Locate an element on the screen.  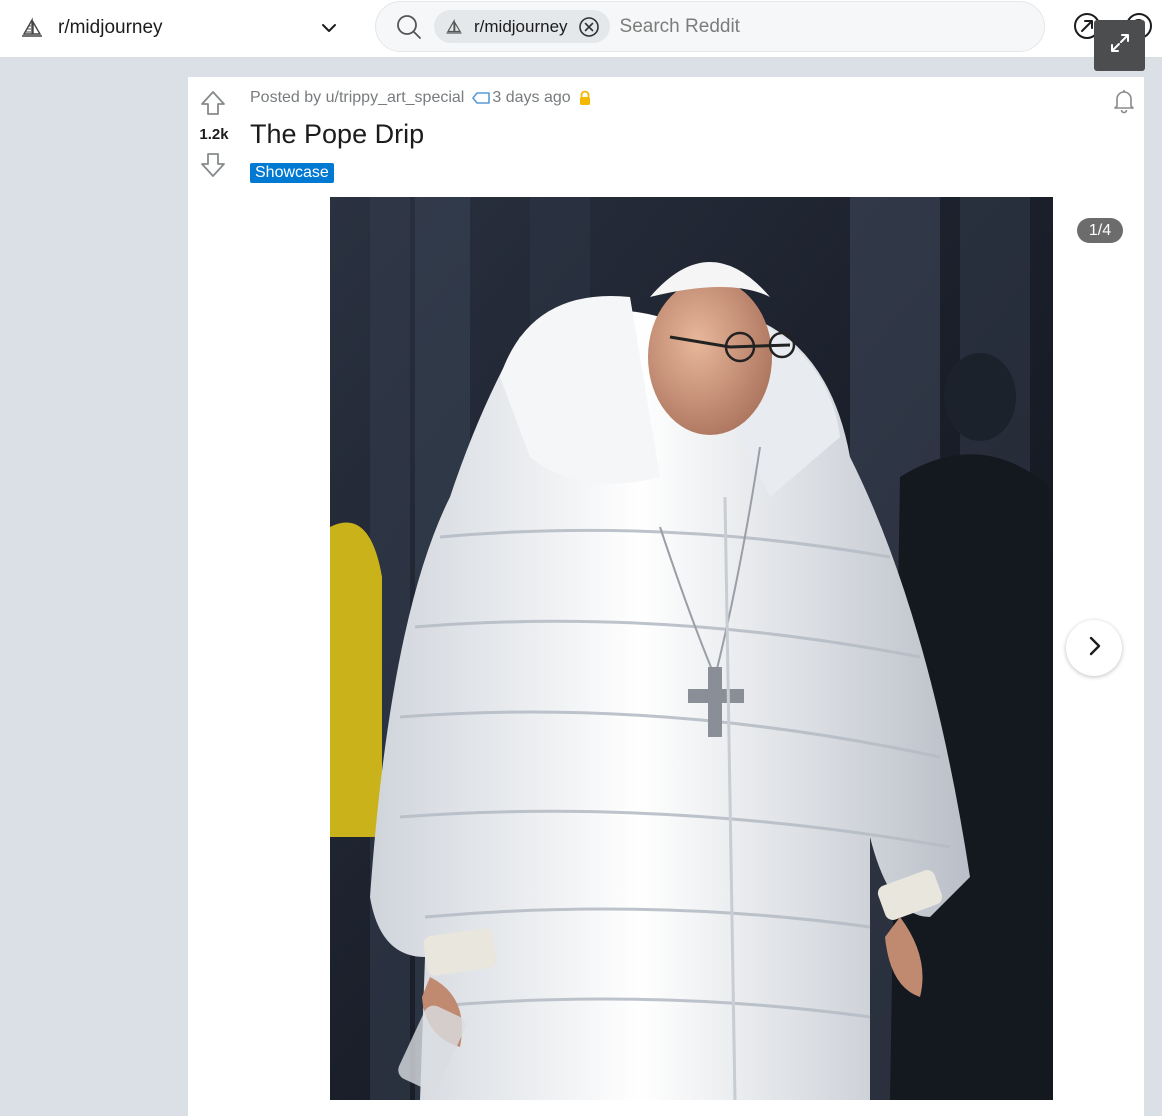
chevron-right-icon is located at coordinates (1094, 648).